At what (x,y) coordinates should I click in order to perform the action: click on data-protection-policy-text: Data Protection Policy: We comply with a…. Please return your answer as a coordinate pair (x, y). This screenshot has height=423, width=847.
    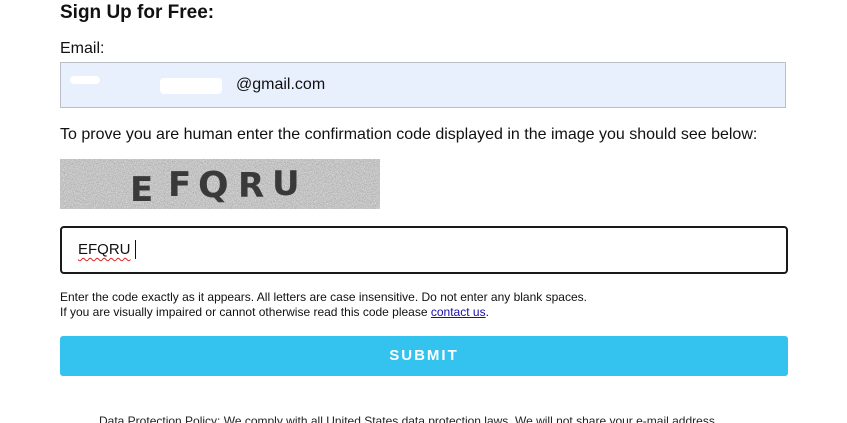
    Looking at the image, I should click on (407, 418).